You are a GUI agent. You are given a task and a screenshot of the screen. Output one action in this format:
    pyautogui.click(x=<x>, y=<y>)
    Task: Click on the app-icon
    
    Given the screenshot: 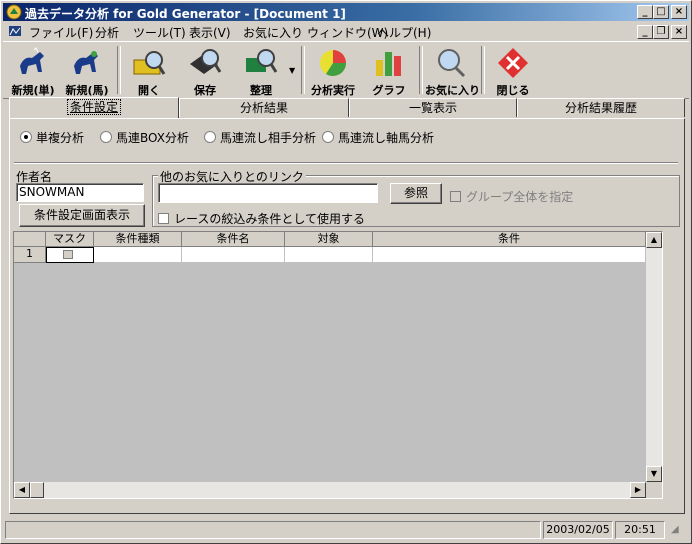 What is the action you would take?
    pyautogui.click(x=14, y=12)
    